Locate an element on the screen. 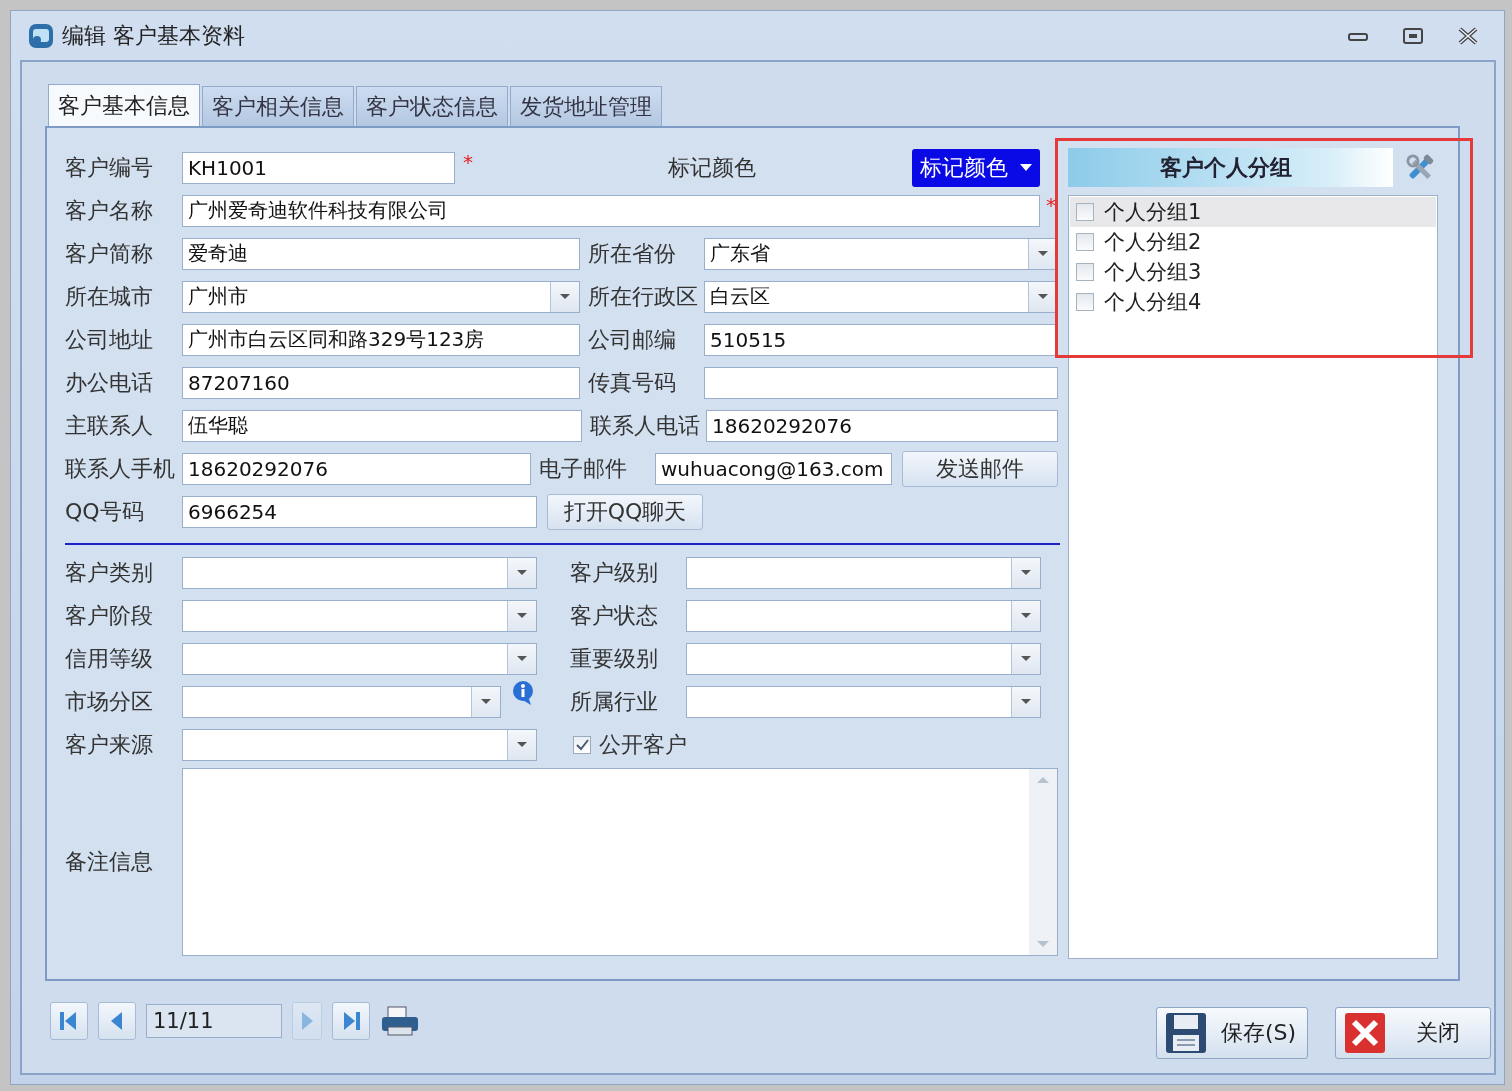  app-icon is located at coordinates (41, 35).